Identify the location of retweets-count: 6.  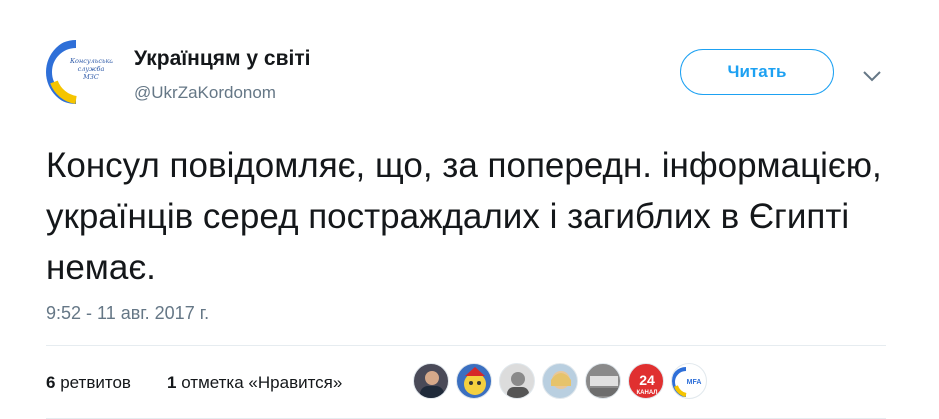
(51, 382).